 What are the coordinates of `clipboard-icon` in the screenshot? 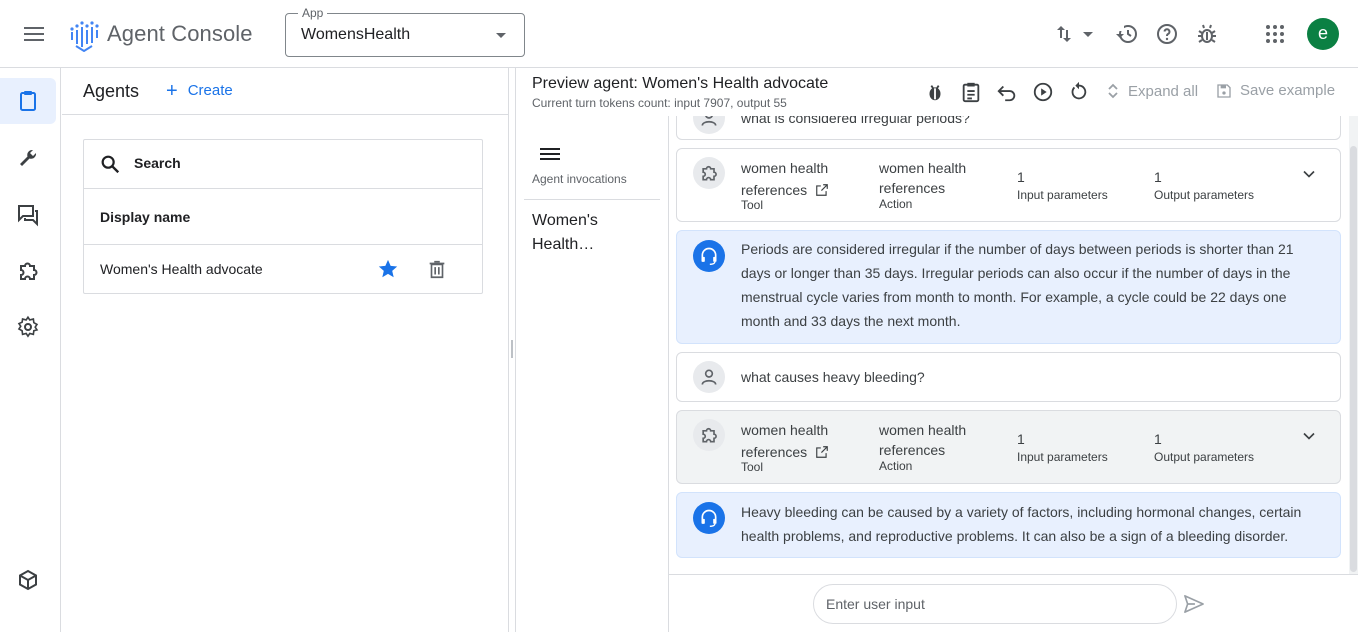 It's located at (28, 101).